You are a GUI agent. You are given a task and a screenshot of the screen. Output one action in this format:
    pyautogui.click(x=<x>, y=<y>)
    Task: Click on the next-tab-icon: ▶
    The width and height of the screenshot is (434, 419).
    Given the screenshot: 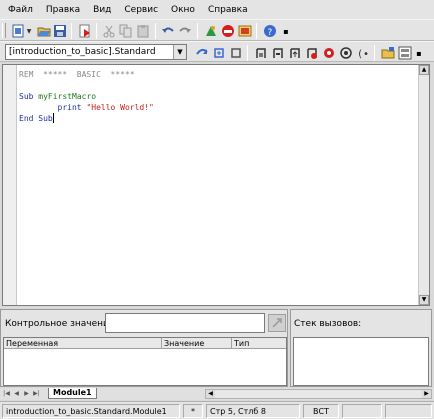 What is the action you would take?
    pyautogui.click(x=26, y=394)
    